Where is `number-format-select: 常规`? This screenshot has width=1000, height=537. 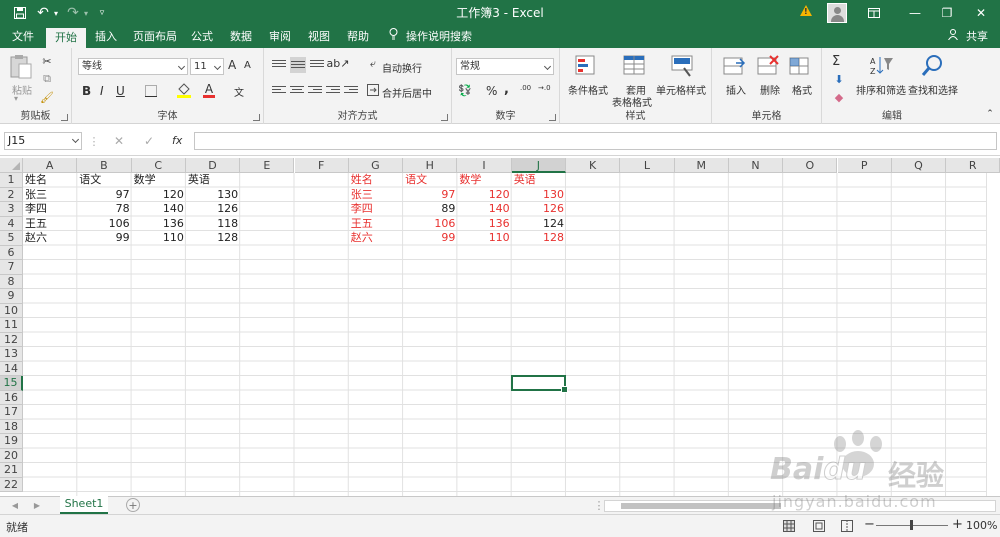
number-format-select: 常规 is located at coordinates (505, 66).